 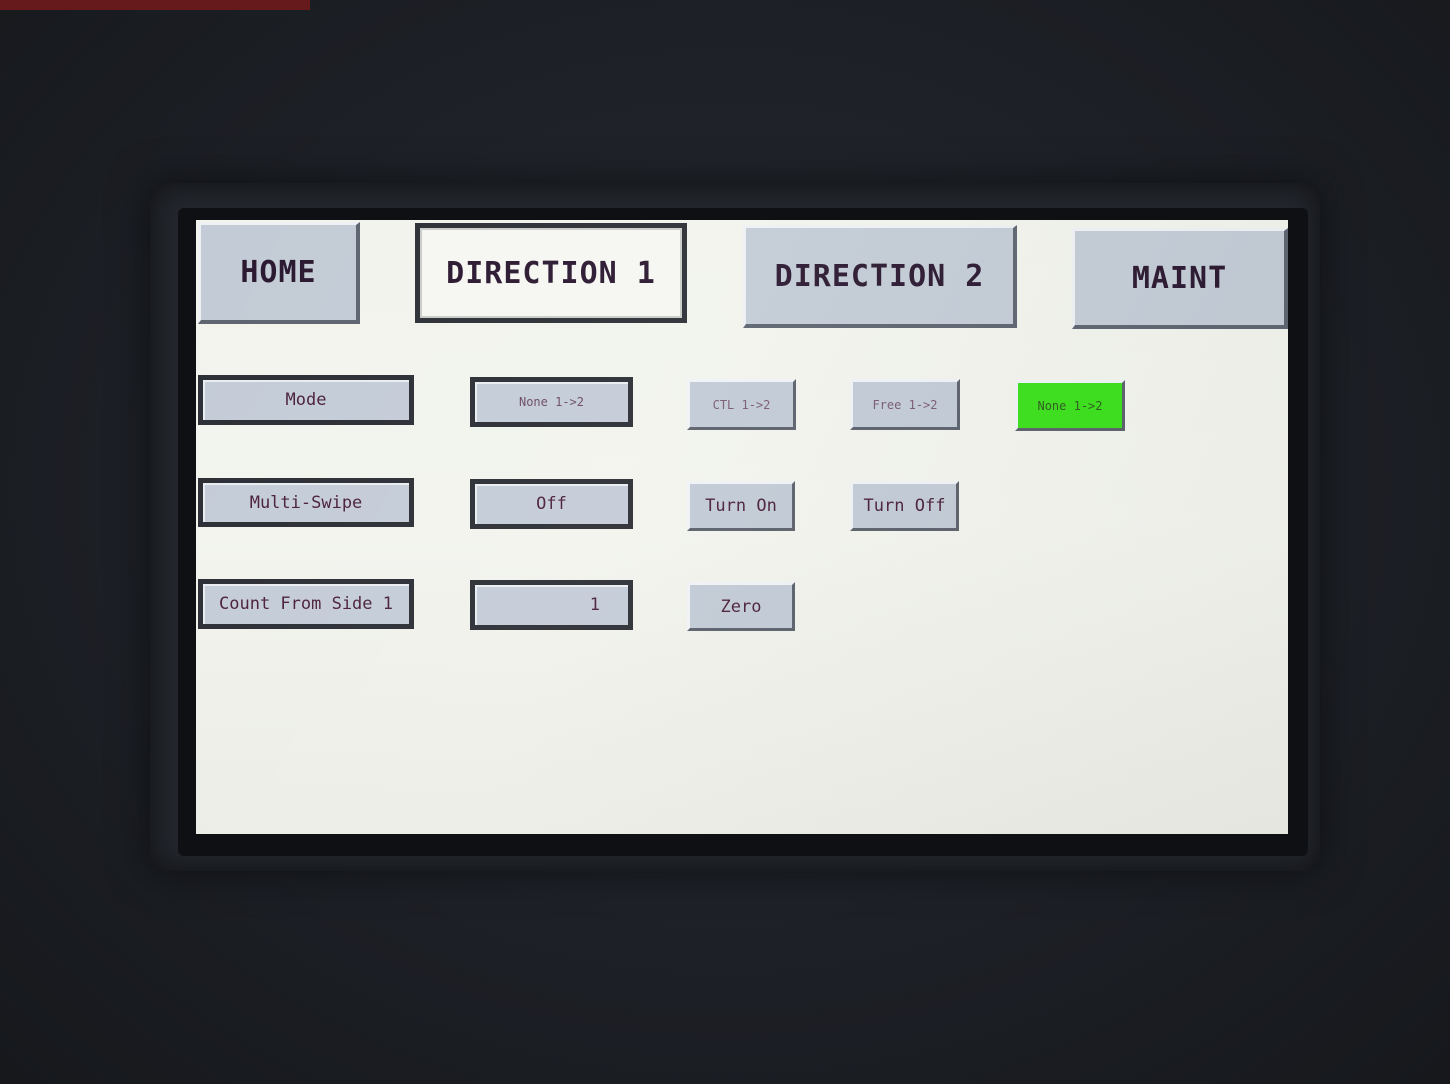 I want to click on mode-free-button: Free 1->2, so click(x=905, y=404).